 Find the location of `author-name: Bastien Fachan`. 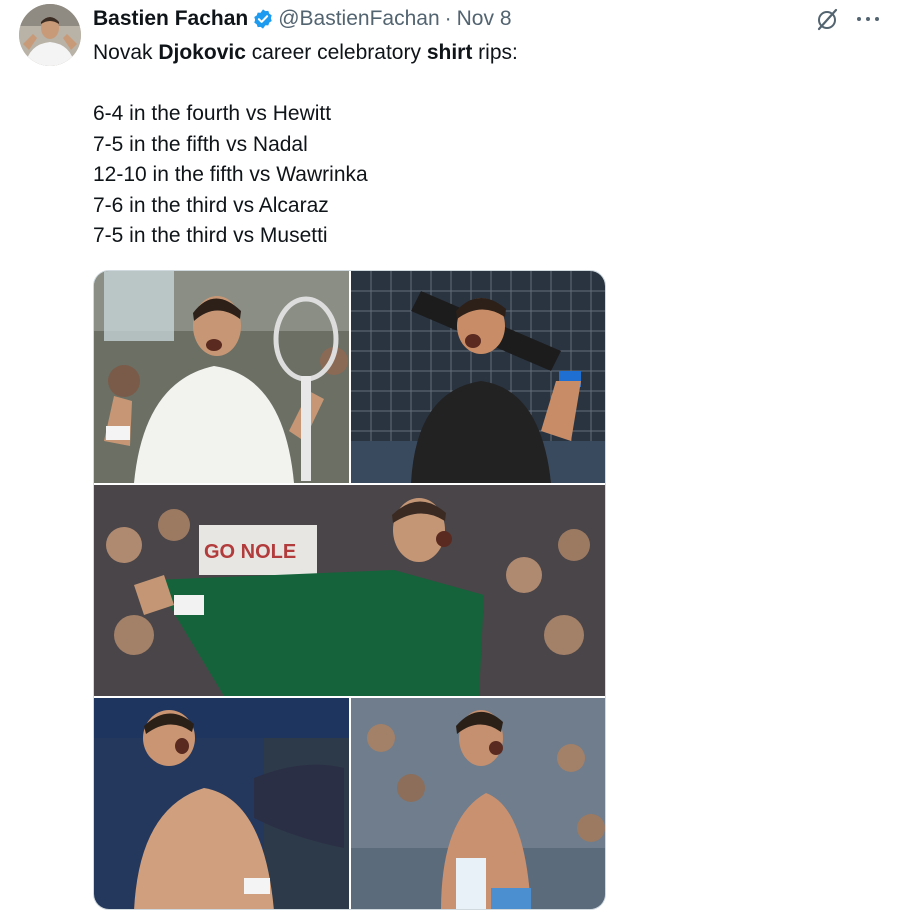

author-name: Bastien Fachan is located at coordinates (170, 19).